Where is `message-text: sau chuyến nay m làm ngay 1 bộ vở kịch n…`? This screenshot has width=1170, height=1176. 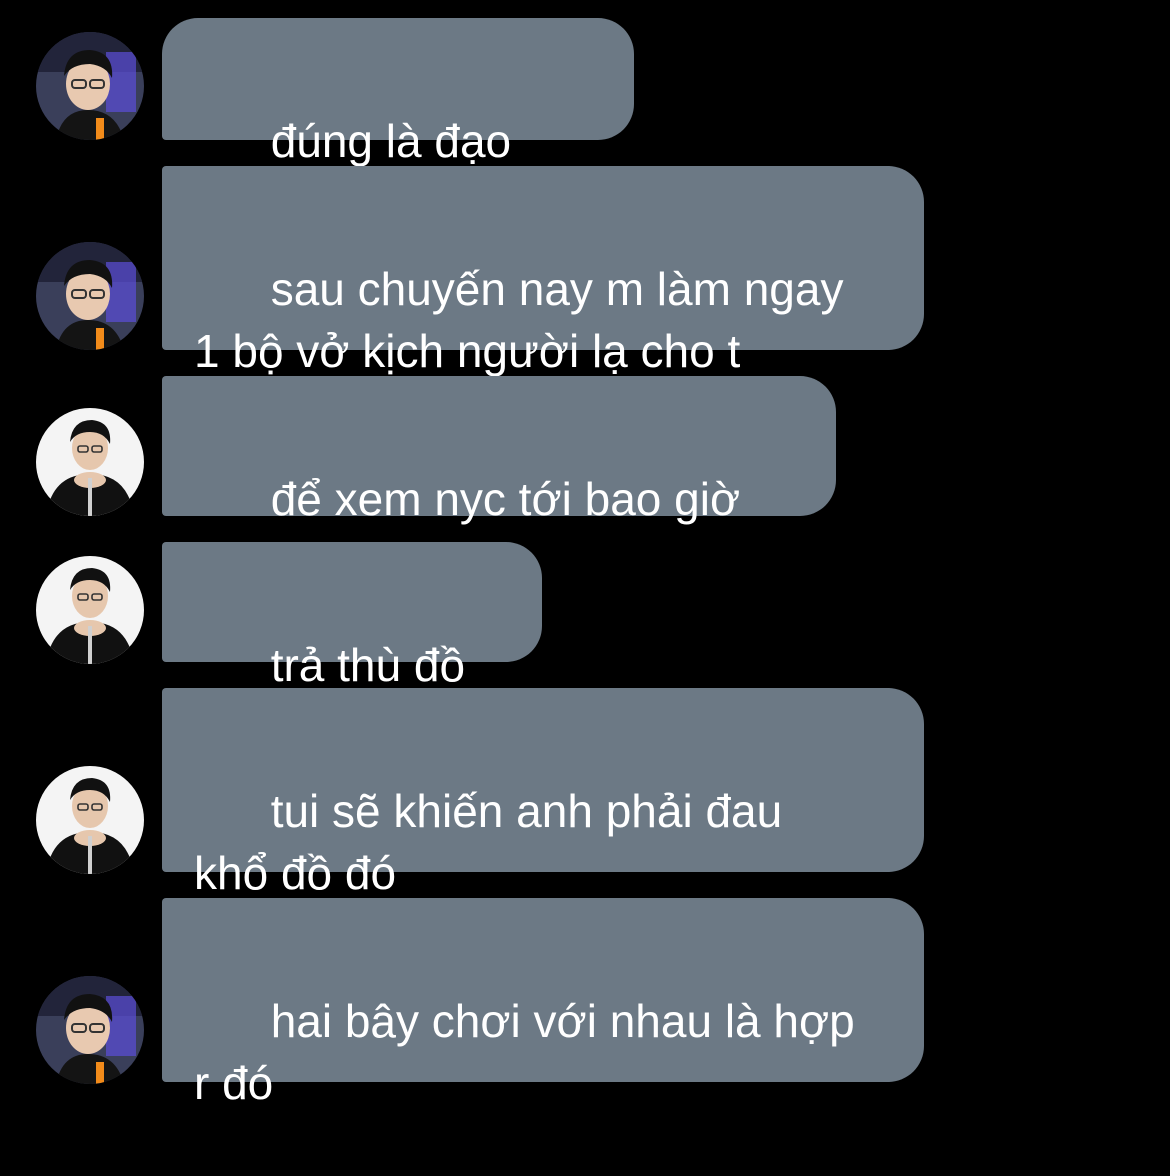 message-text: sau chuyến nay m làm ngay 1 bộ vở kịch n… is located at coordinates (519, 320).